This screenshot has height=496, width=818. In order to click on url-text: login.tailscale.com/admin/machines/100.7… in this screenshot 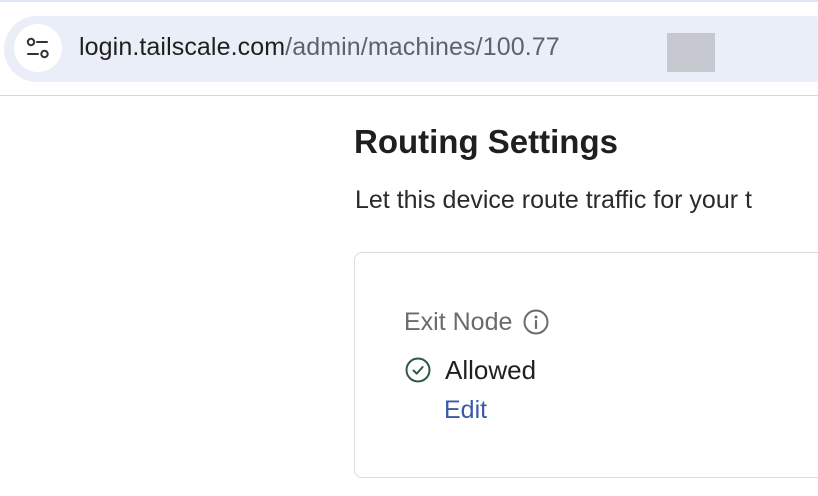, I will do `click(319, 47)`.